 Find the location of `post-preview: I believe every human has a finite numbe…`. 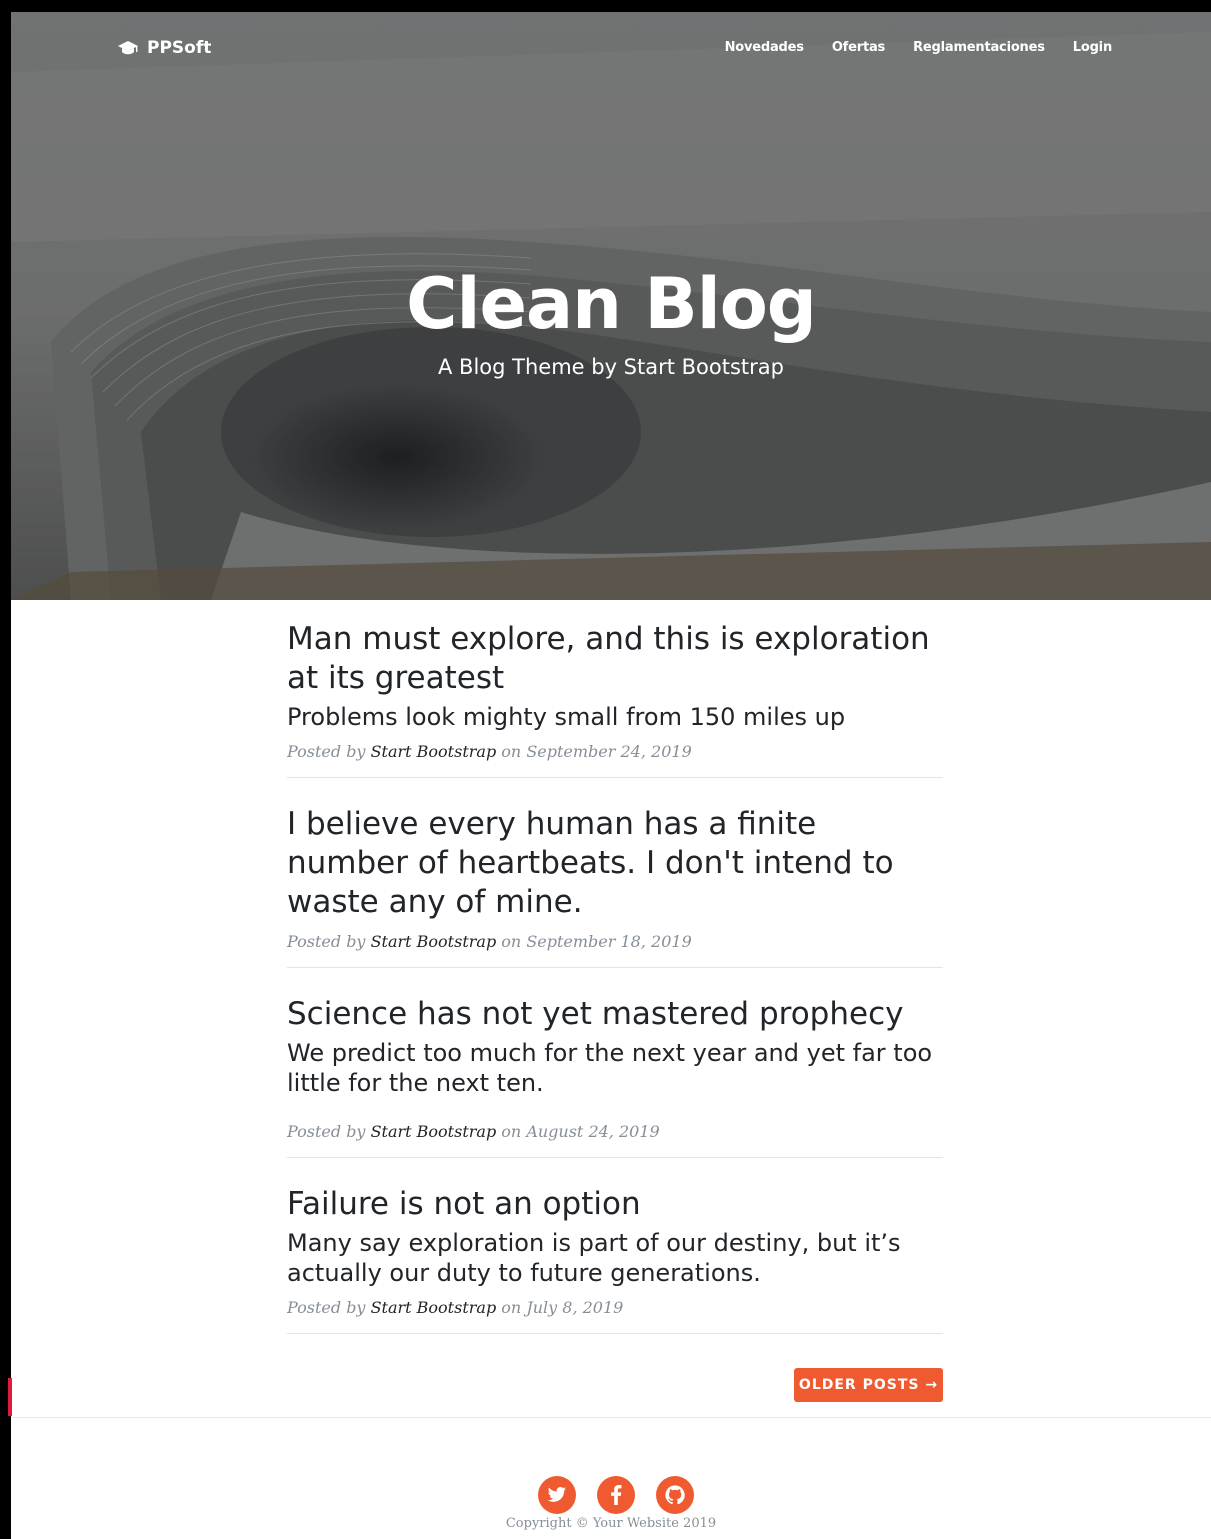

post-preview: I believe every human has a finite numbe… is located at coordinates (615, 873).